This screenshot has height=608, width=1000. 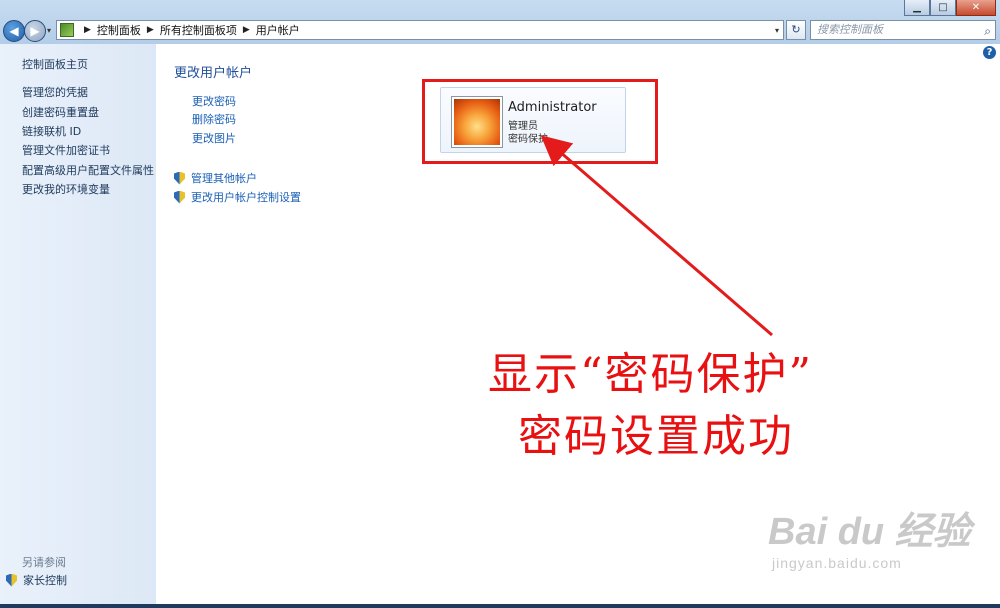 What do you see at coordinates (650, 374) in the screenshot?
I see `annotation-line-1: 显示“密码保护”` at bounding box center [650, 374].